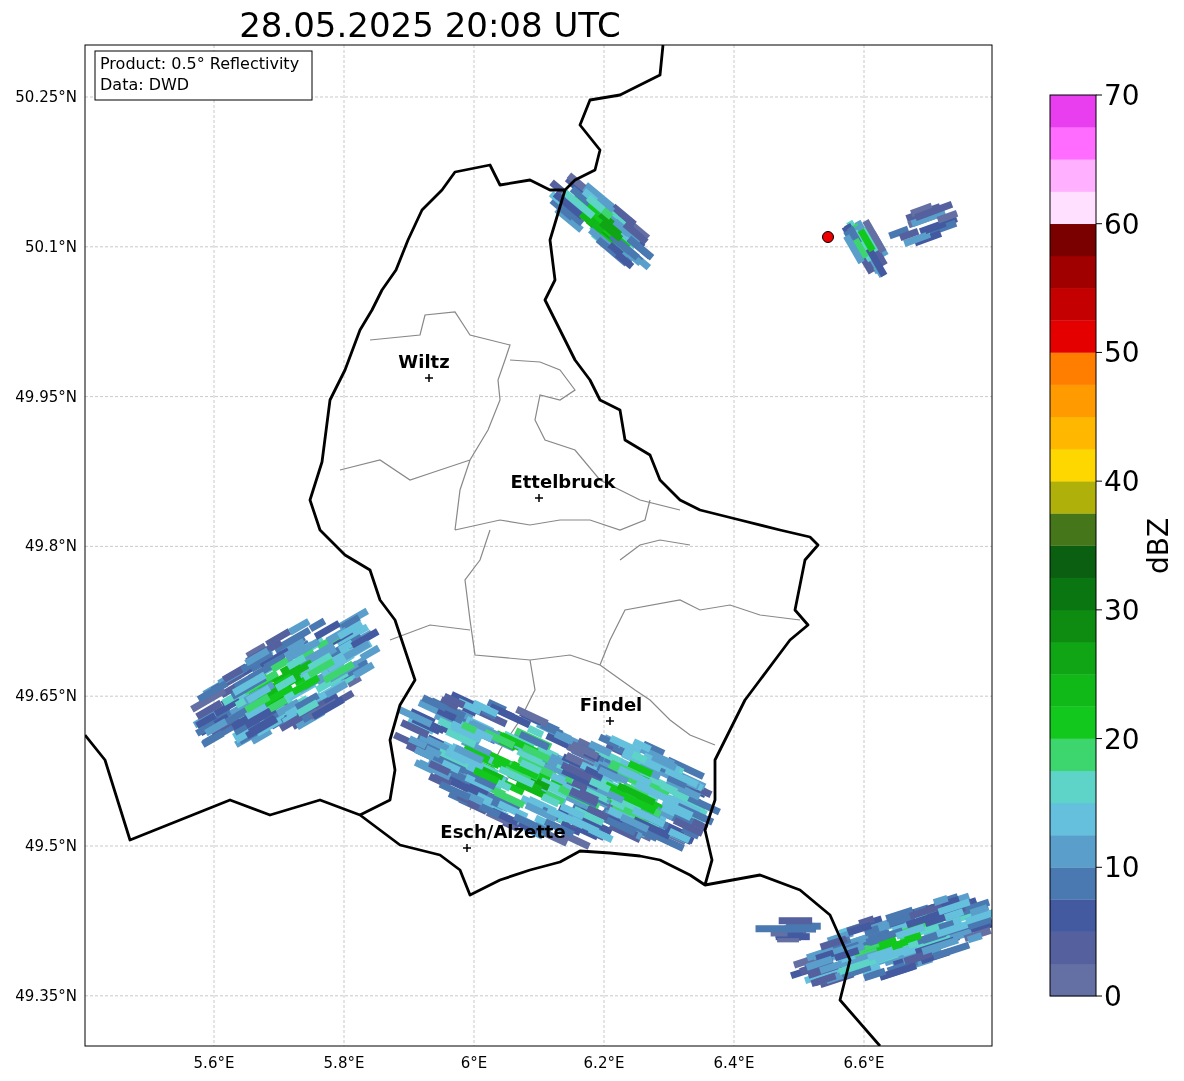 This screenshot has width=1184, height=1081. I want to click on city-label: Ettelbruck, so click(563, 481).